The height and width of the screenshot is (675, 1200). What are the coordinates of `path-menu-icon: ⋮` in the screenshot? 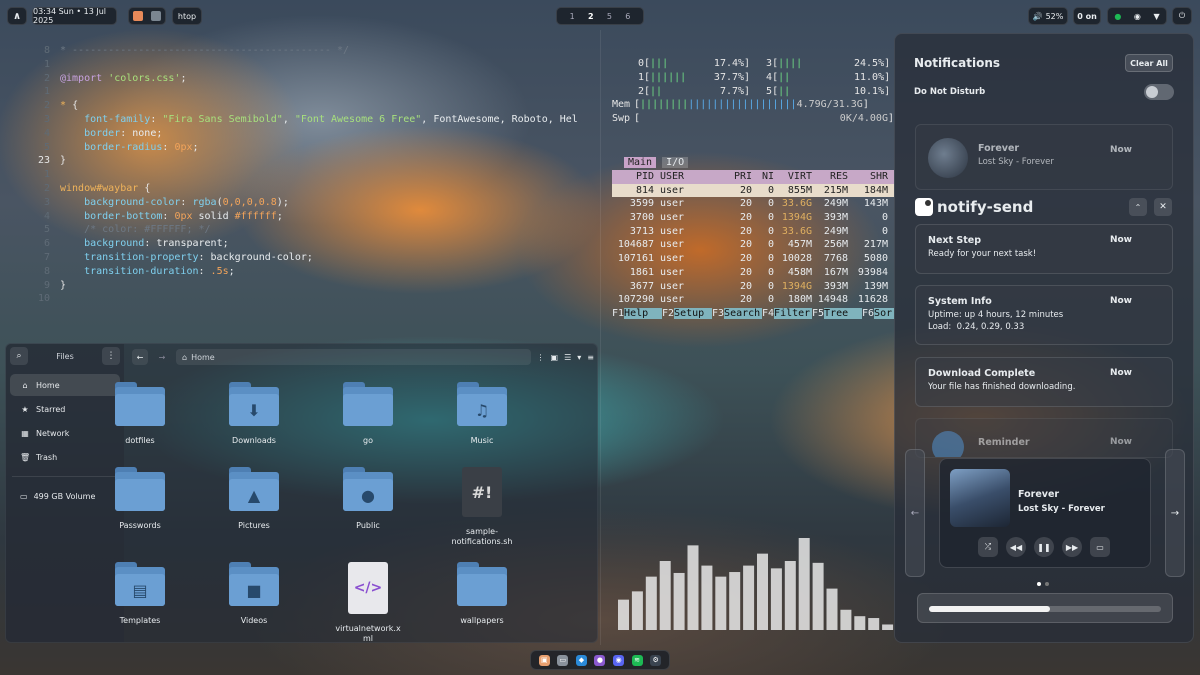 It's located at (541, 357).